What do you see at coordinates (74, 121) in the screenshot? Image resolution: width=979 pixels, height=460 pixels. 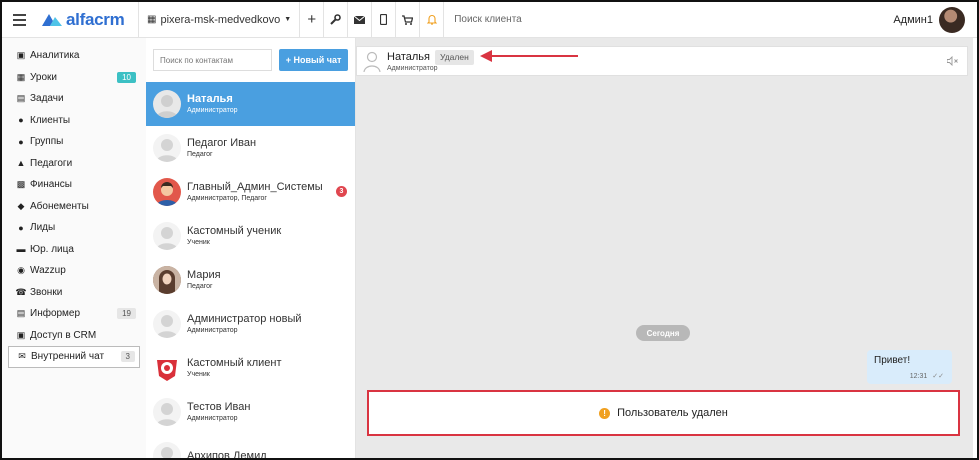 I see `sidebar-item-clients: ● Клиенты` at bounding box center [74, 121].